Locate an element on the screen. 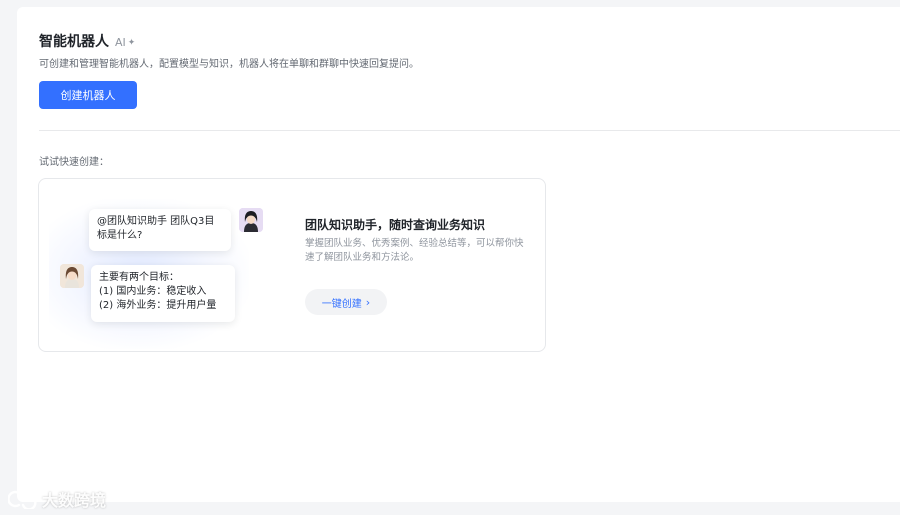 The image size is (900, 515). chat-bubble-question: @团队知识助手 团队Q3目标是什么? is located at coordinates (160, 230).